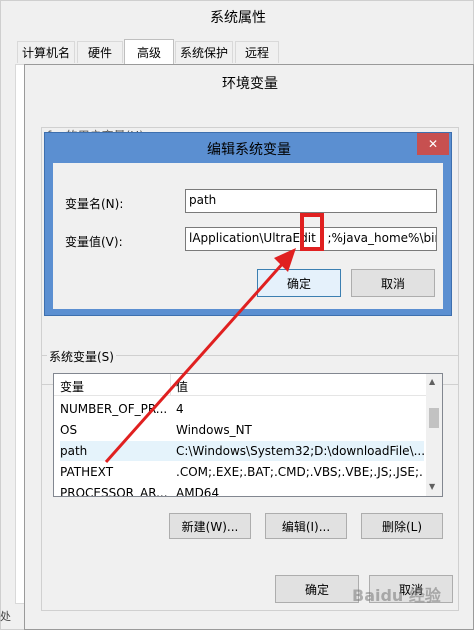  Describe the element at coordinates (200, 355) in the screenshot. I see `annotation-arrow-icon` at that location.